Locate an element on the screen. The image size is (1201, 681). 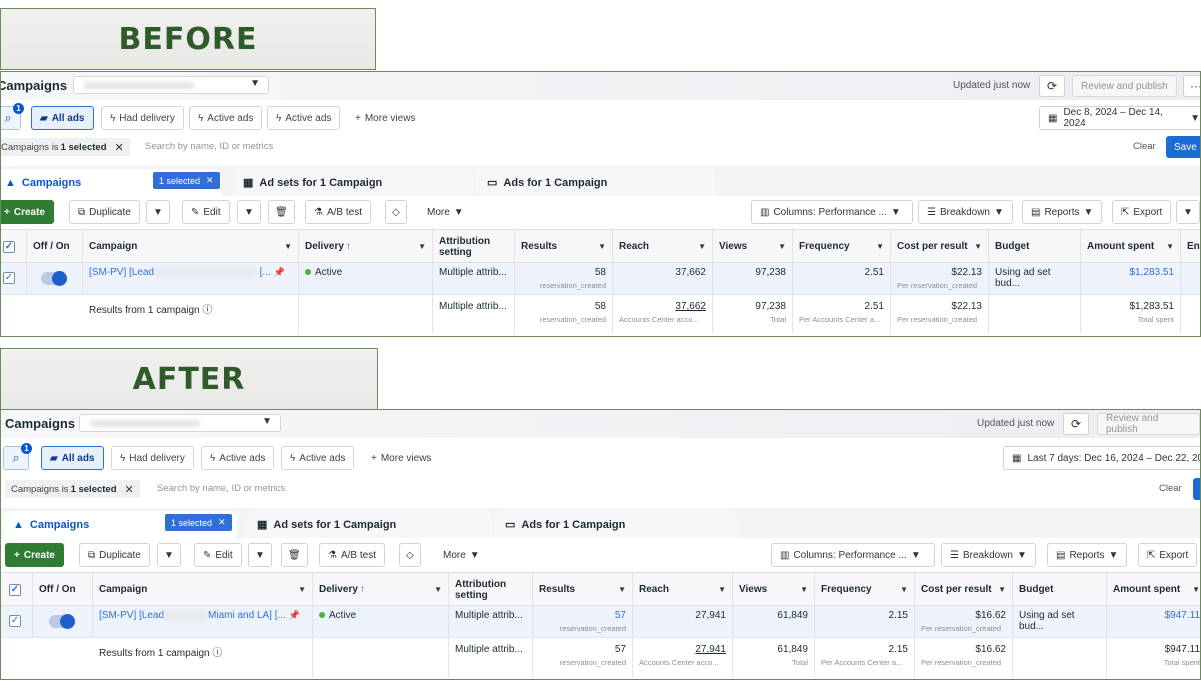
campaign-name: [SM-PV] [Lead [... 📌 is located at coordinates (191, 279).